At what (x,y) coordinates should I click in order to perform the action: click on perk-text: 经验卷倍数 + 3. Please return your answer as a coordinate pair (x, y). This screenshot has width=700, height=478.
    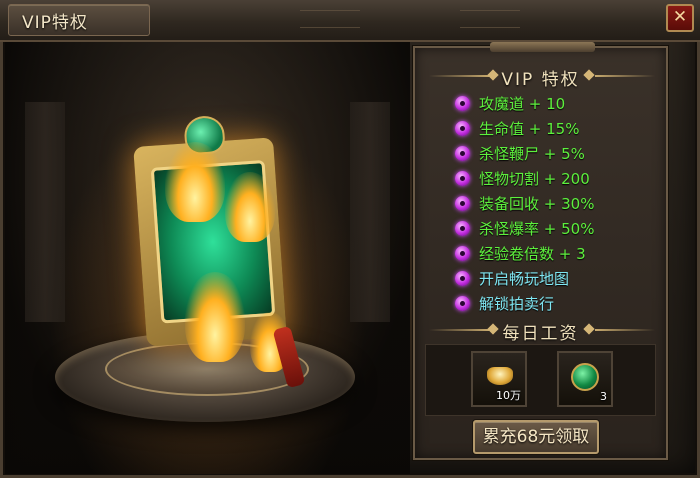
    Looking at the image, I should click on (532, 254).